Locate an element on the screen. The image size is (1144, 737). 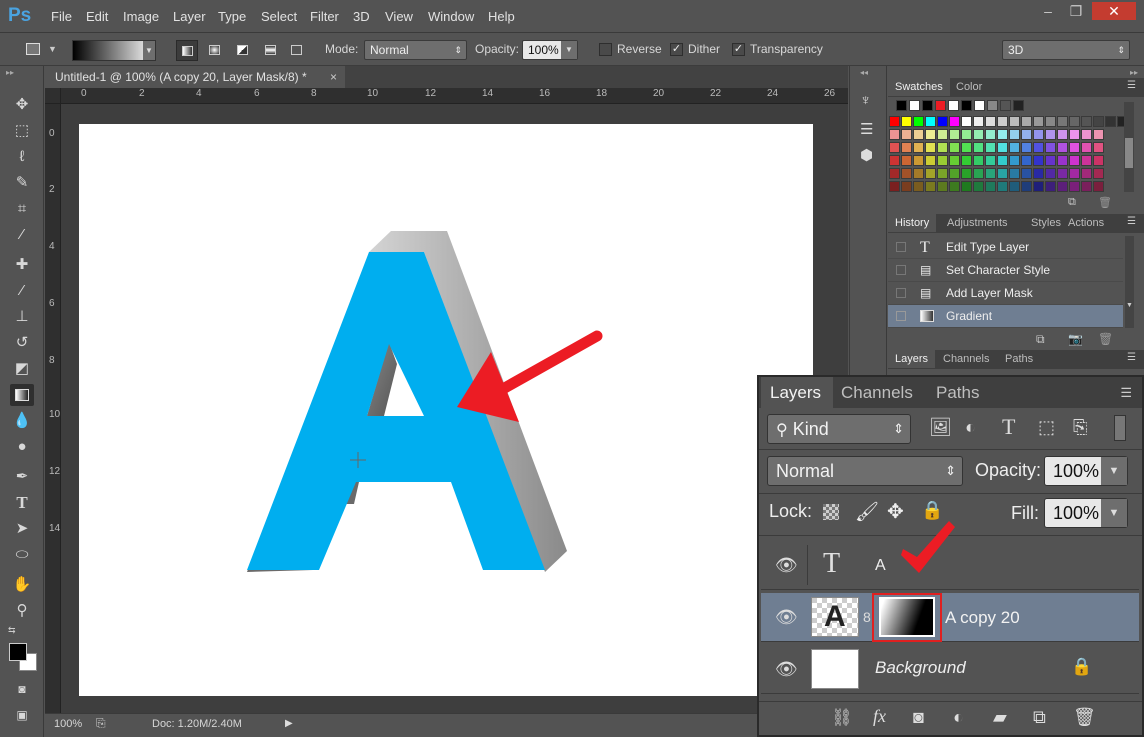
zoom-level: 100% is located at coordinates (68, 724).